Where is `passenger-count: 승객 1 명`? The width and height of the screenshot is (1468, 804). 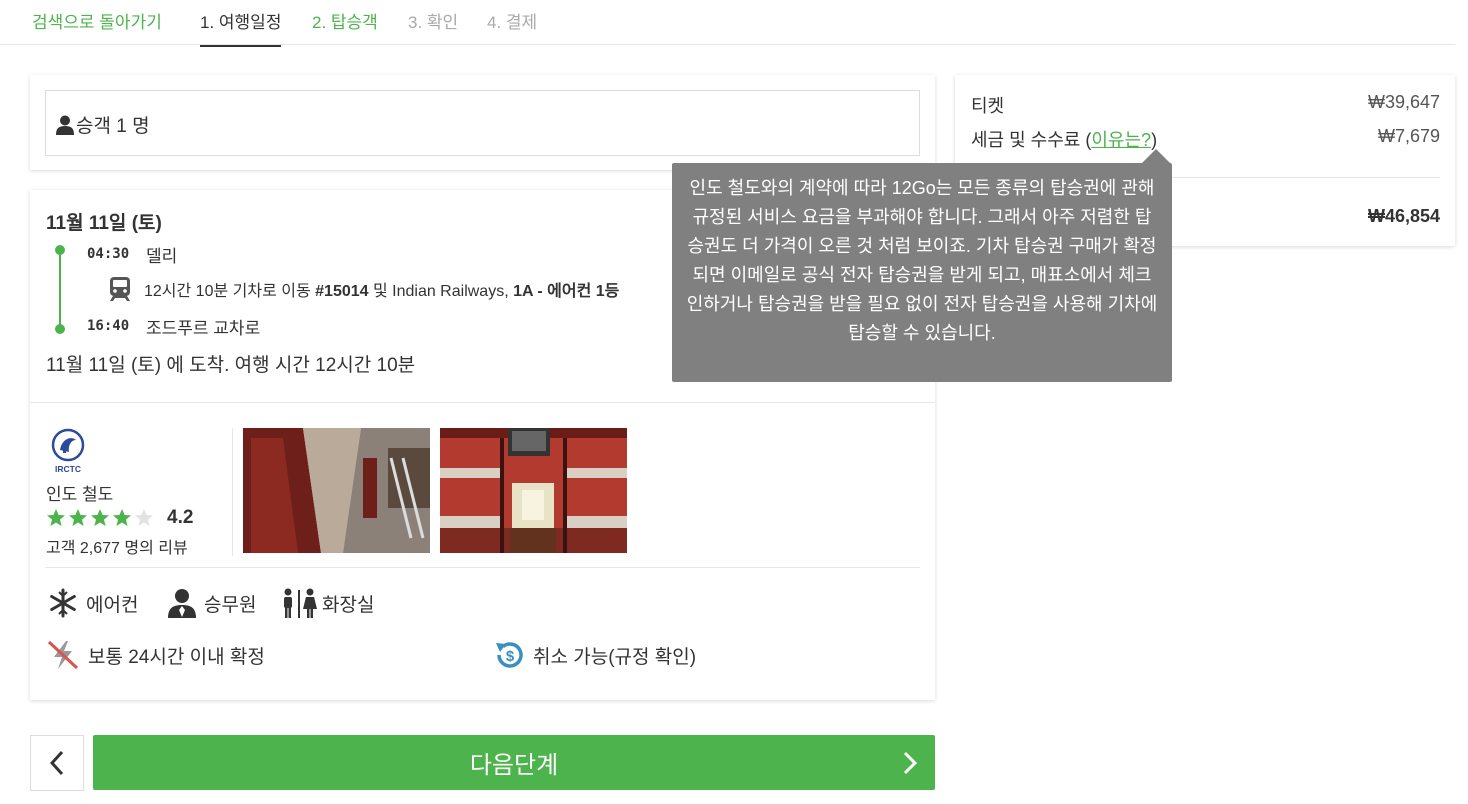
passenger-count: 승객 1 명 is located at coordinates (103, 124).